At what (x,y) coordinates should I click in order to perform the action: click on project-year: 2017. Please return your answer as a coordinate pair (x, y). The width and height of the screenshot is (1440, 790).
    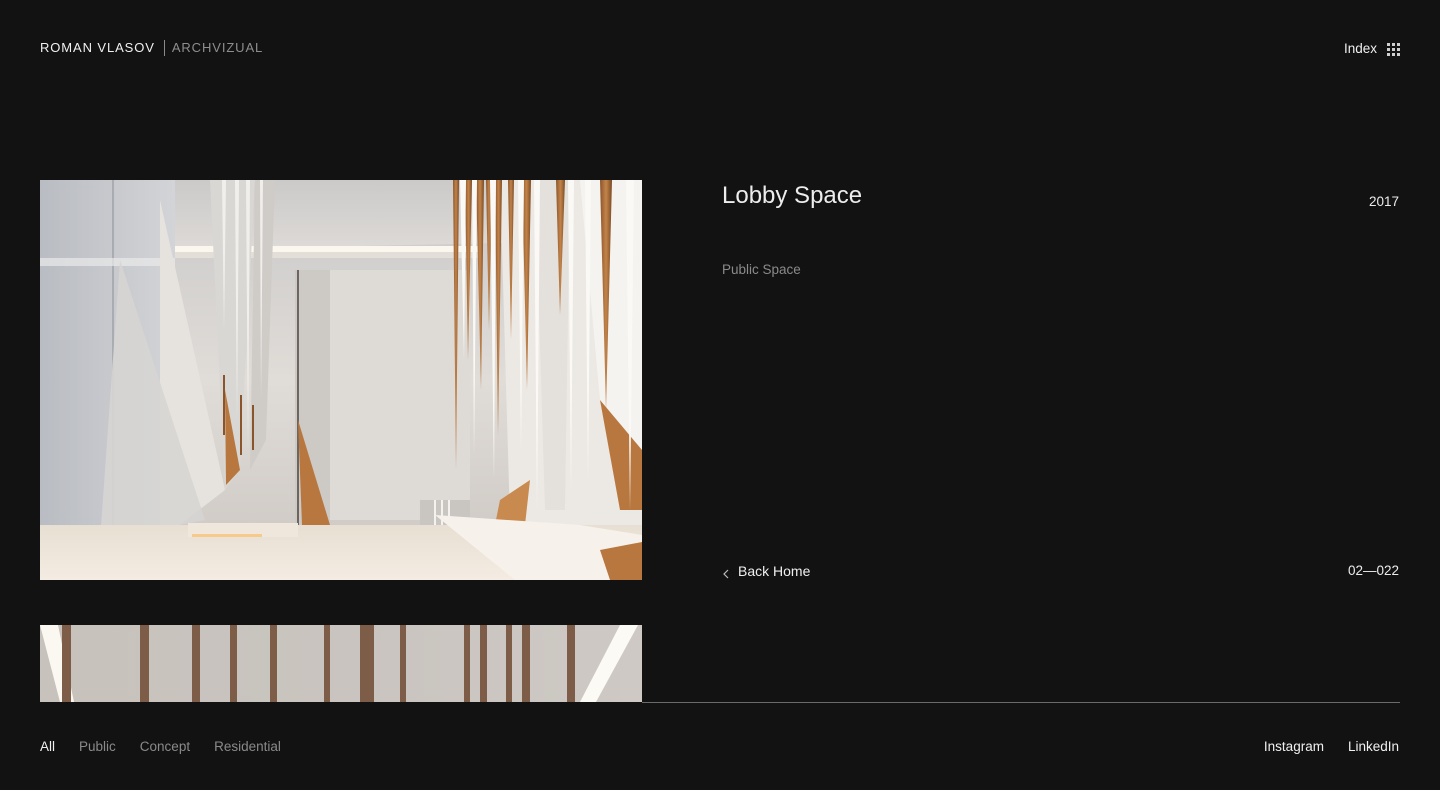
    Looking at the image, I should click on (1383, 201).